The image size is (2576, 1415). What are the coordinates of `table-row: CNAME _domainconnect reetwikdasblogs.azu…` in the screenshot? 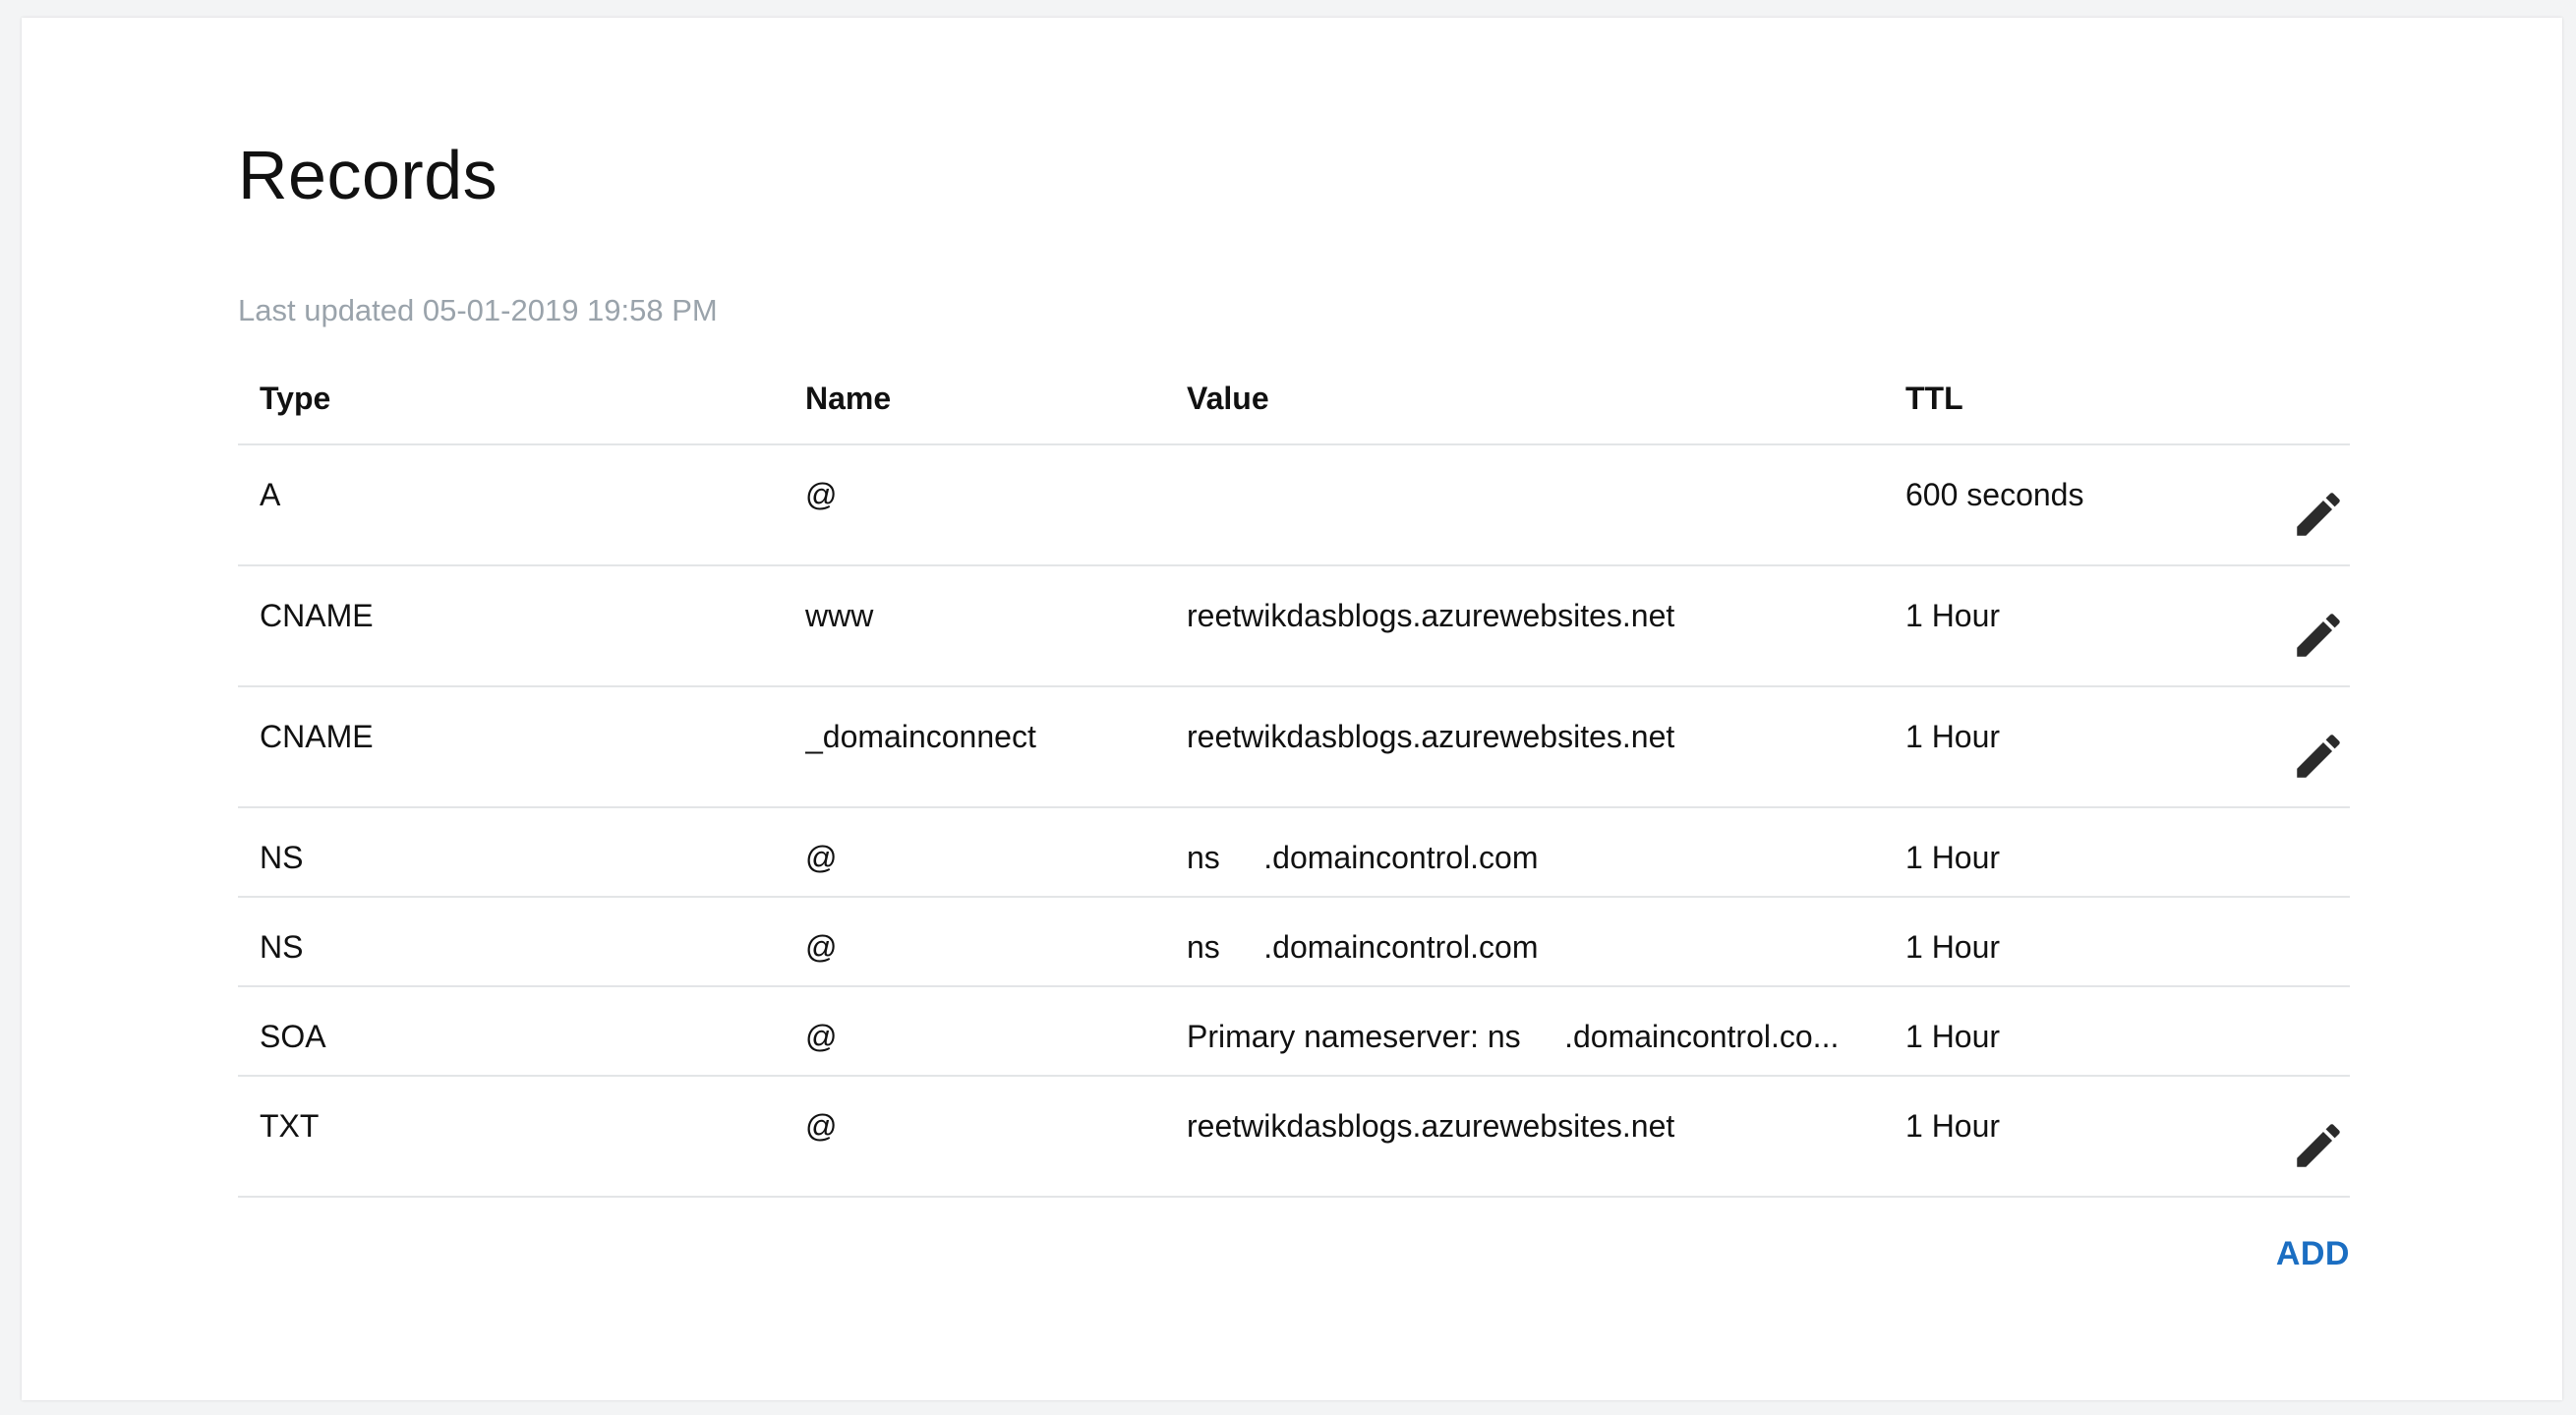 It's located at (1294, 747).